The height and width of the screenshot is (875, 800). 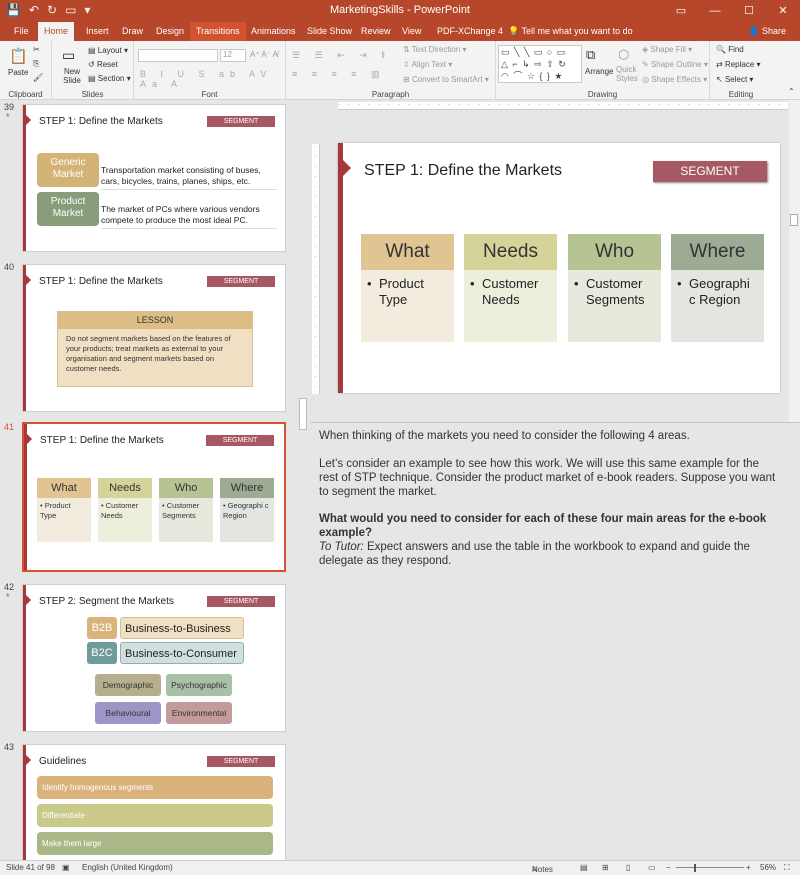 What do you see at coordinates (717, 288) in the screenshot?
I see `where-column: Where • Geographi c Region` at bounding box center [717, 288].